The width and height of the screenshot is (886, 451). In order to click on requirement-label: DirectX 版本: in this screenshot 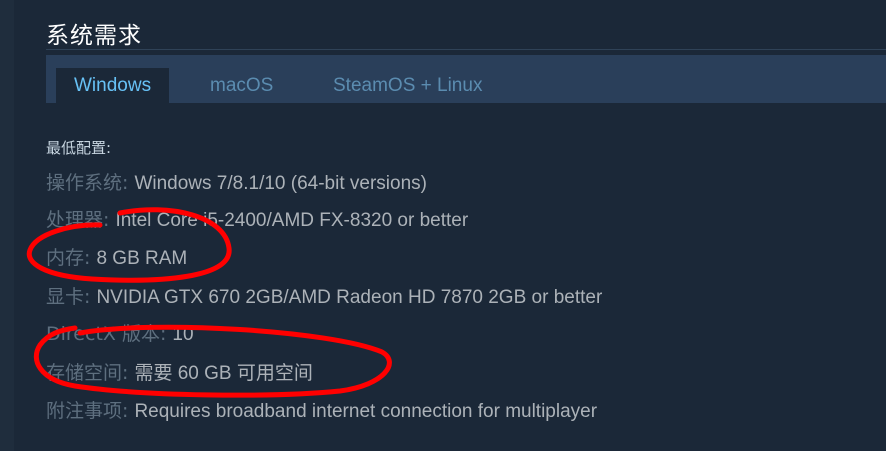, I will do `click(106, 334)`.